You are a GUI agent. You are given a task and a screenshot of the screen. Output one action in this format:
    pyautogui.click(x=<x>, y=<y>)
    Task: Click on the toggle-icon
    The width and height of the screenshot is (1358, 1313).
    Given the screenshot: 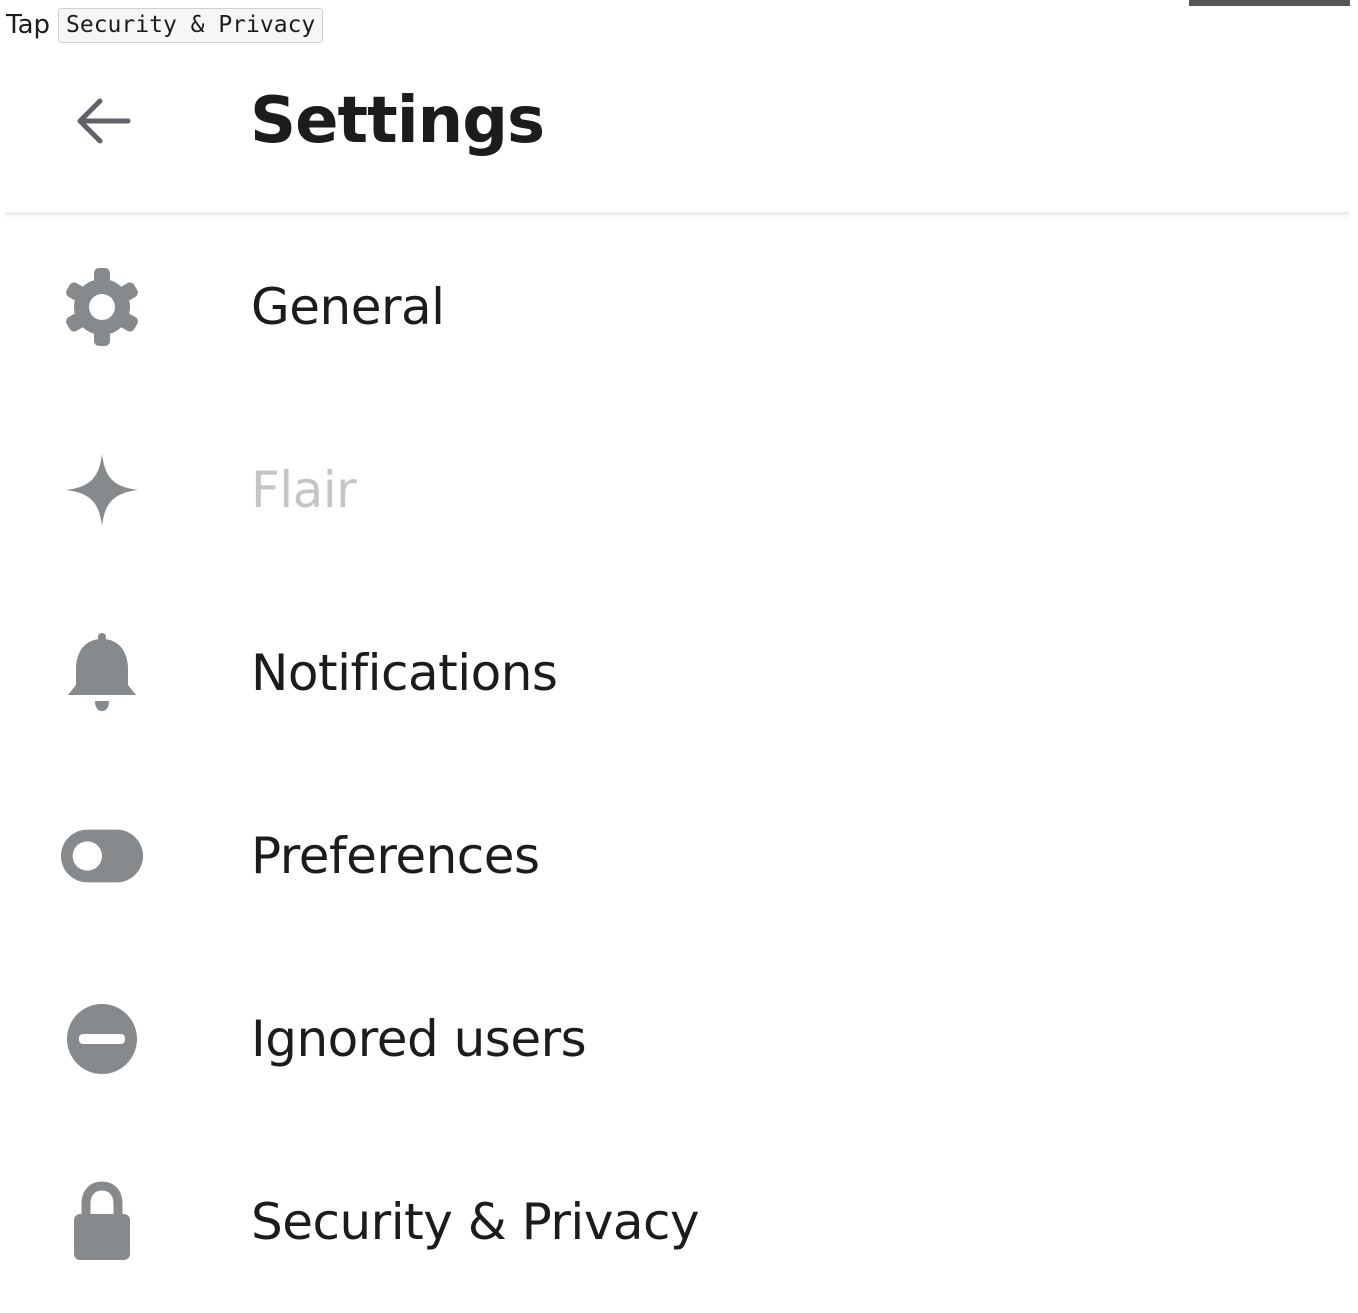 What is the action you would take?
    pyautogui.click(x=102, y=856)
    